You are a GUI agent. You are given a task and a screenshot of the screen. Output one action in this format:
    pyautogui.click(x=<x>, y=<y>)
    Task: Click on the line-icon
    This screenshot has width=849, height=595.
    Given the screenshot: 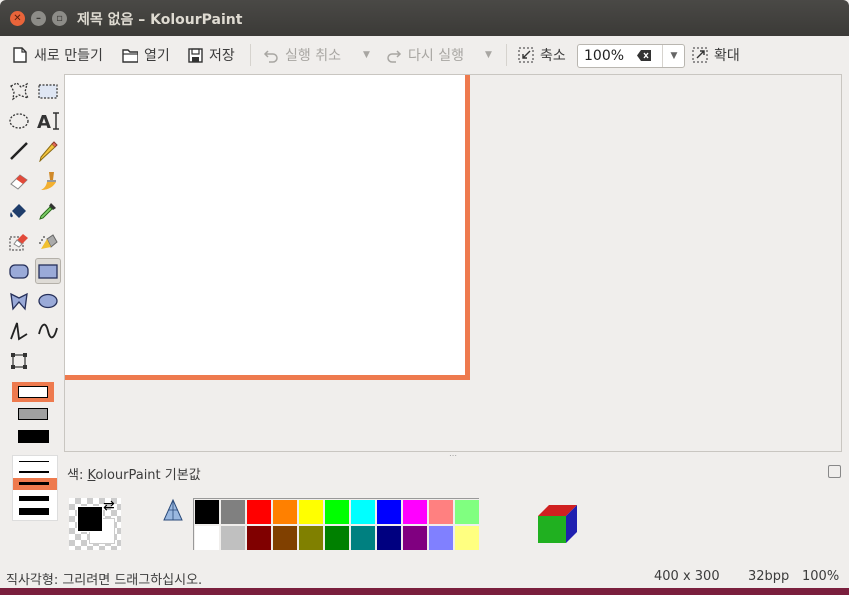 What is the action you would take?
    pyautogui.click(x=19, y=151)
    